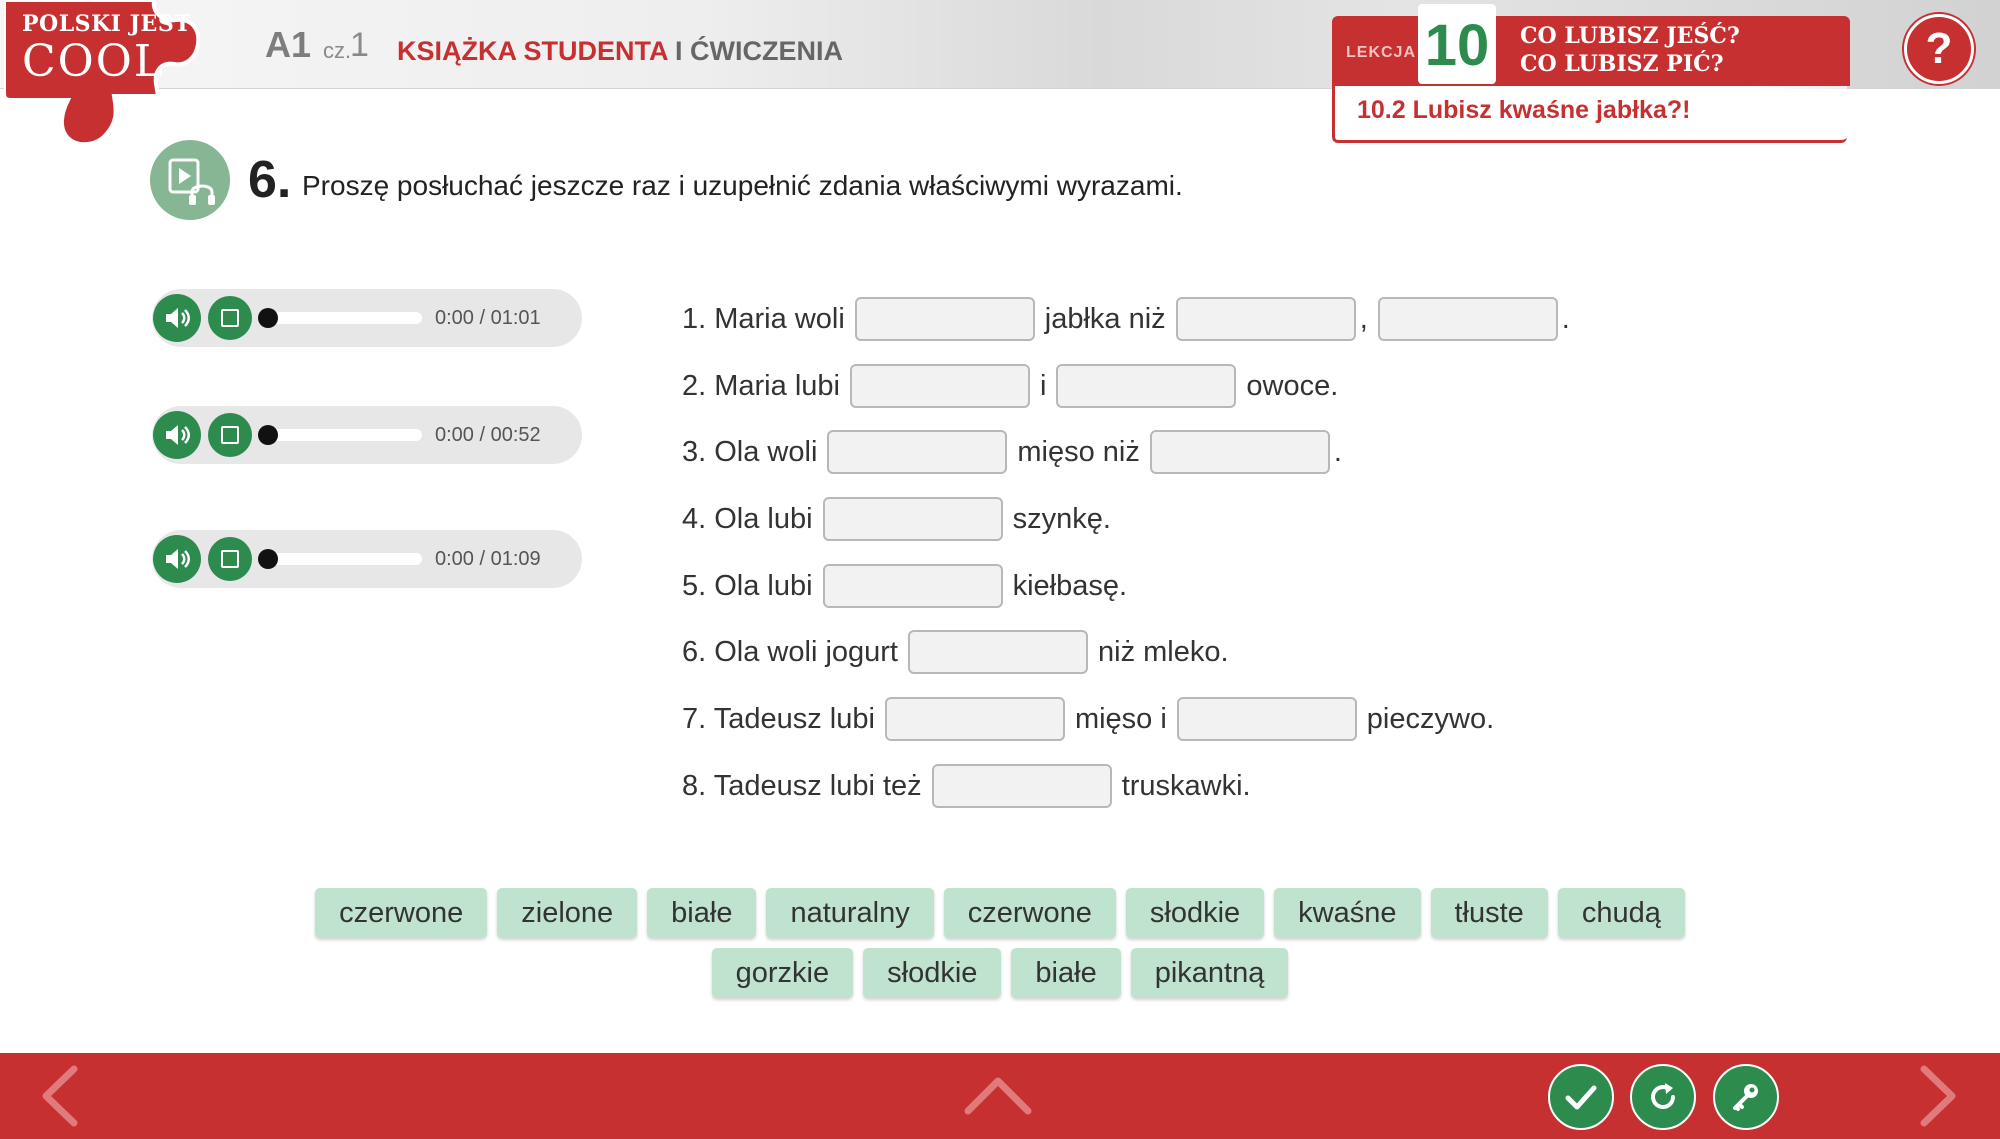 The height and width of the screenshot is (1139, 2000). What do you see at coordinates (1489, 913) in the screenshot?
I see `word-chip: tłuste` at bounding box center [1489, 913].